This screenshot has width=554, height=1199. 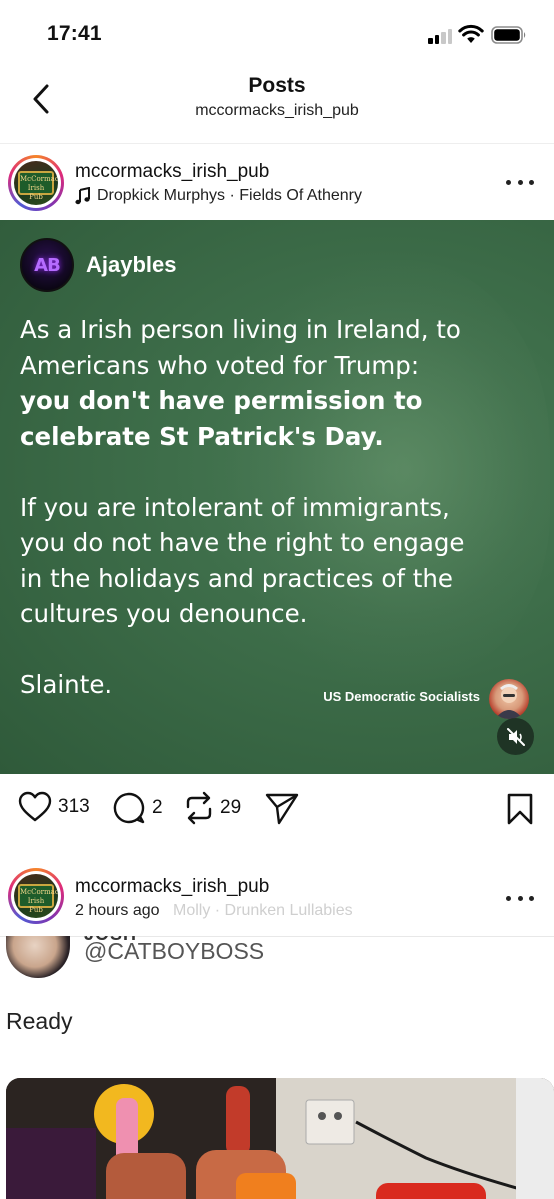 What do you see at coordinates (235, 507) in the screenshot?
I see `quote-line: If you are intolerant of immigrants,` at bounding box center [235, 507].